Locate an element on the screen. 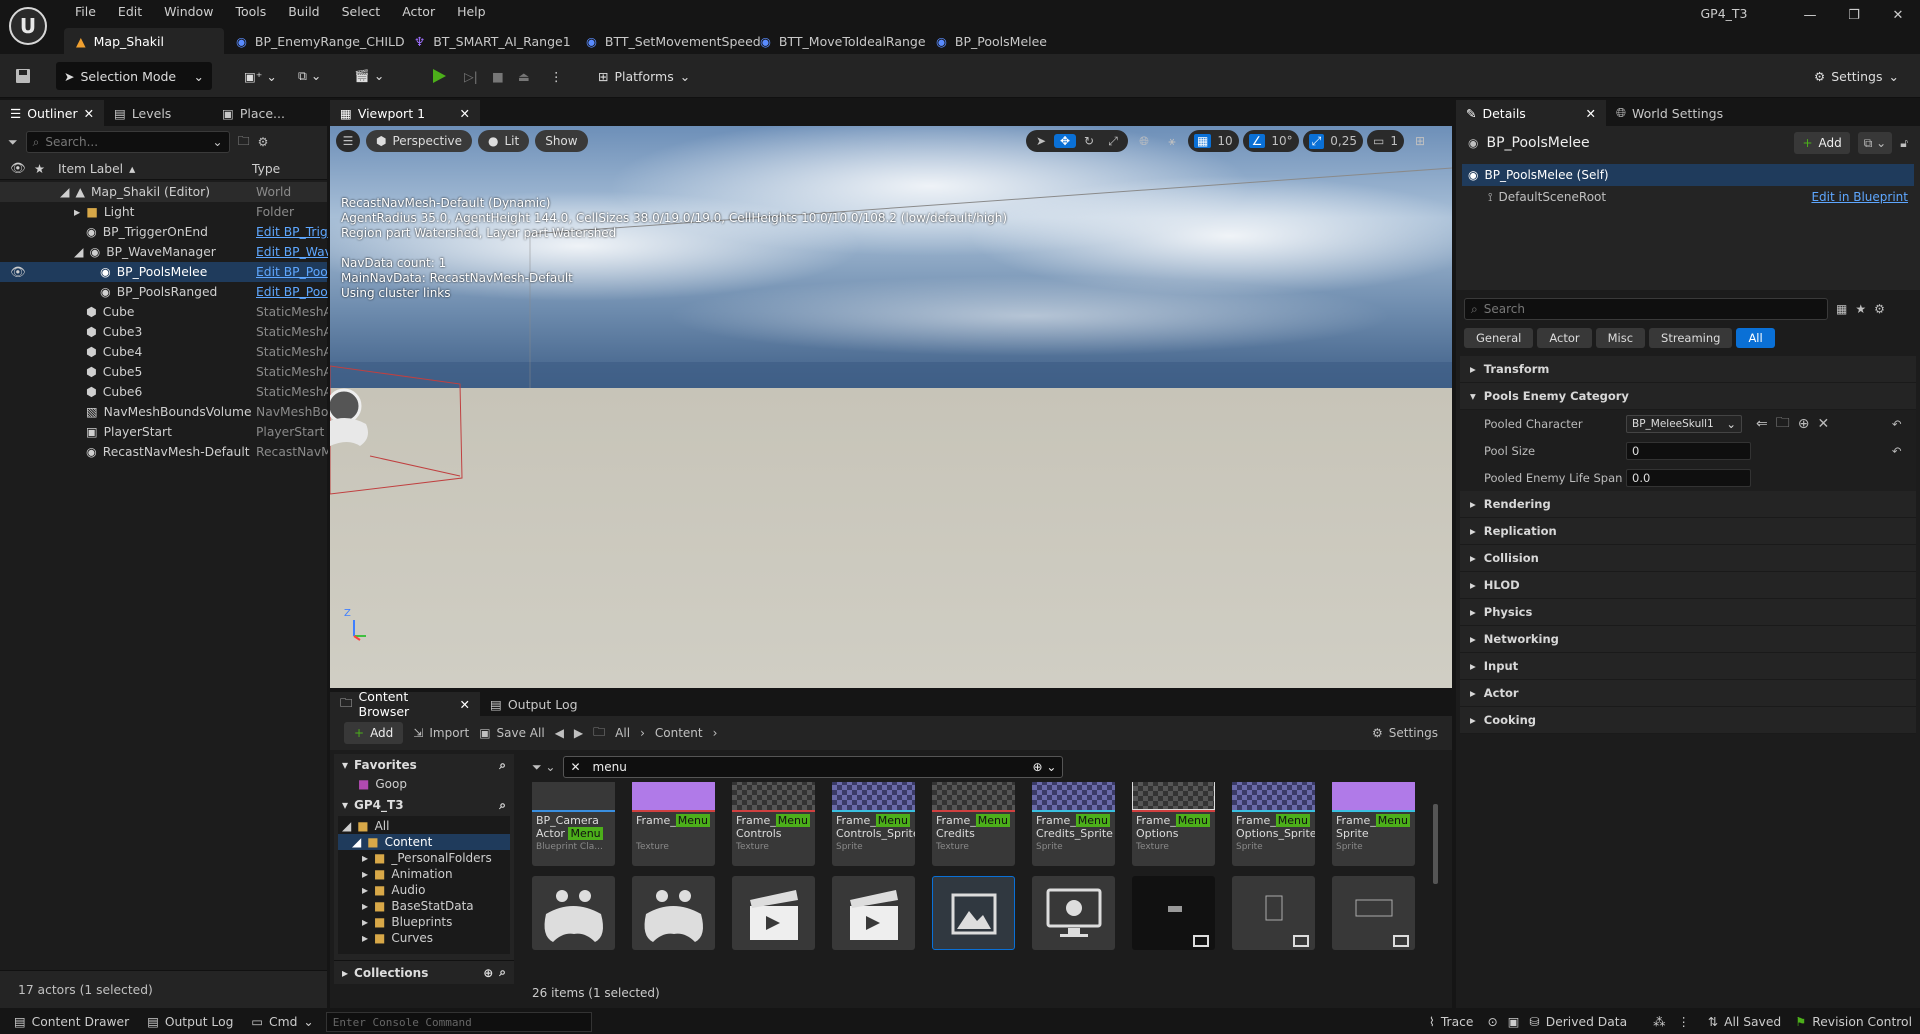 The image size is (1920, 1034). folder-row-selected: ◢ ■ Content is located at coordinates (424, 842).